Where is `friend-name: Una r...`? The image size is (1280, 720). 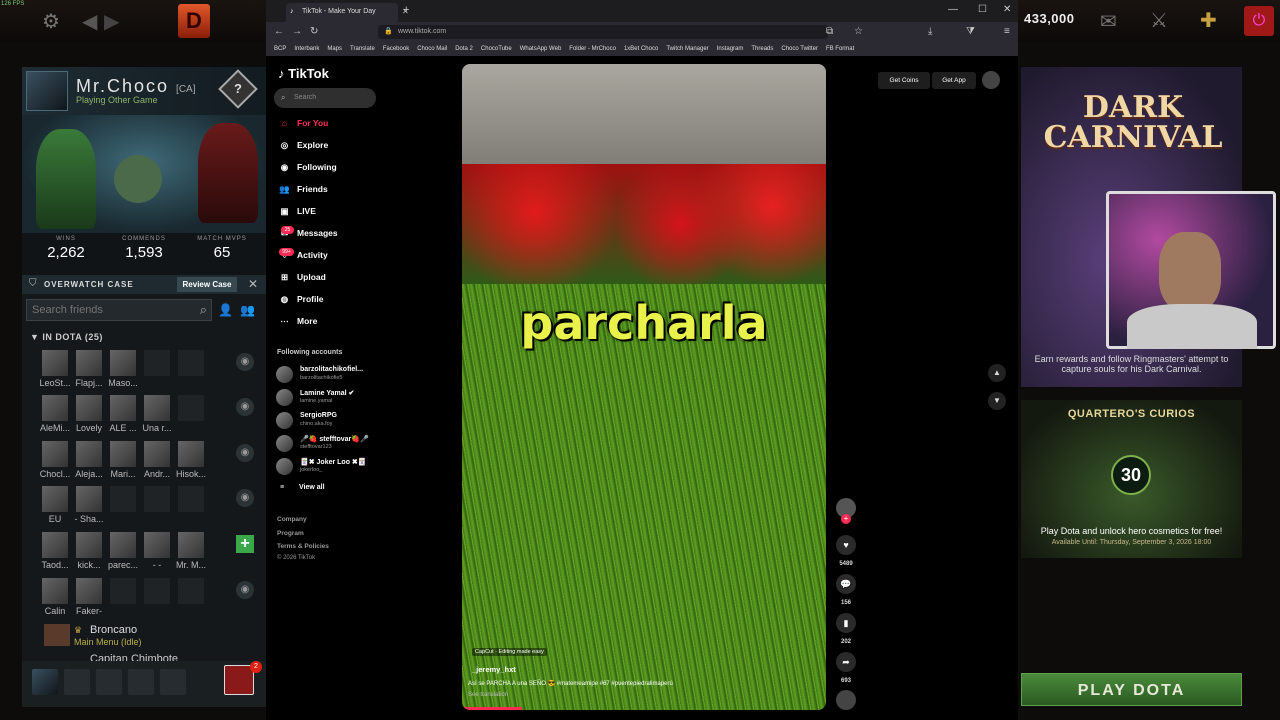
friend-name: Una r... is located at coordinates (157, 428).